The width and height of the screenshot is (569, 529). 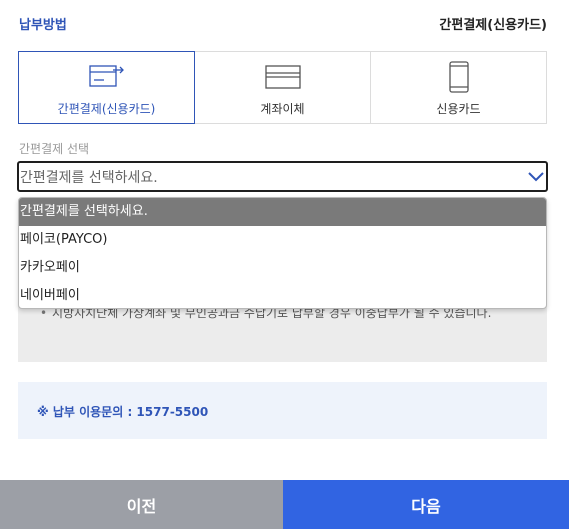 I want to click on payment-method-tabs: 간편결제(신용카드) 계좌이체 신용카드, so click(x=282, y=87).